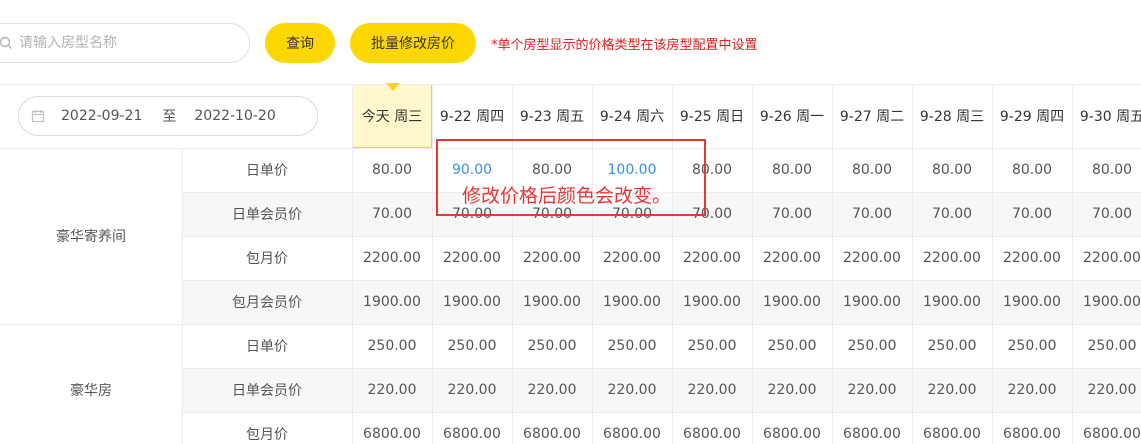 This screenshot has width=1141, height=444. What do you see at coordinates (91, 391) in the screenshot?
I see `room-type-name: 豪华房` at bounding box center [91, 391].